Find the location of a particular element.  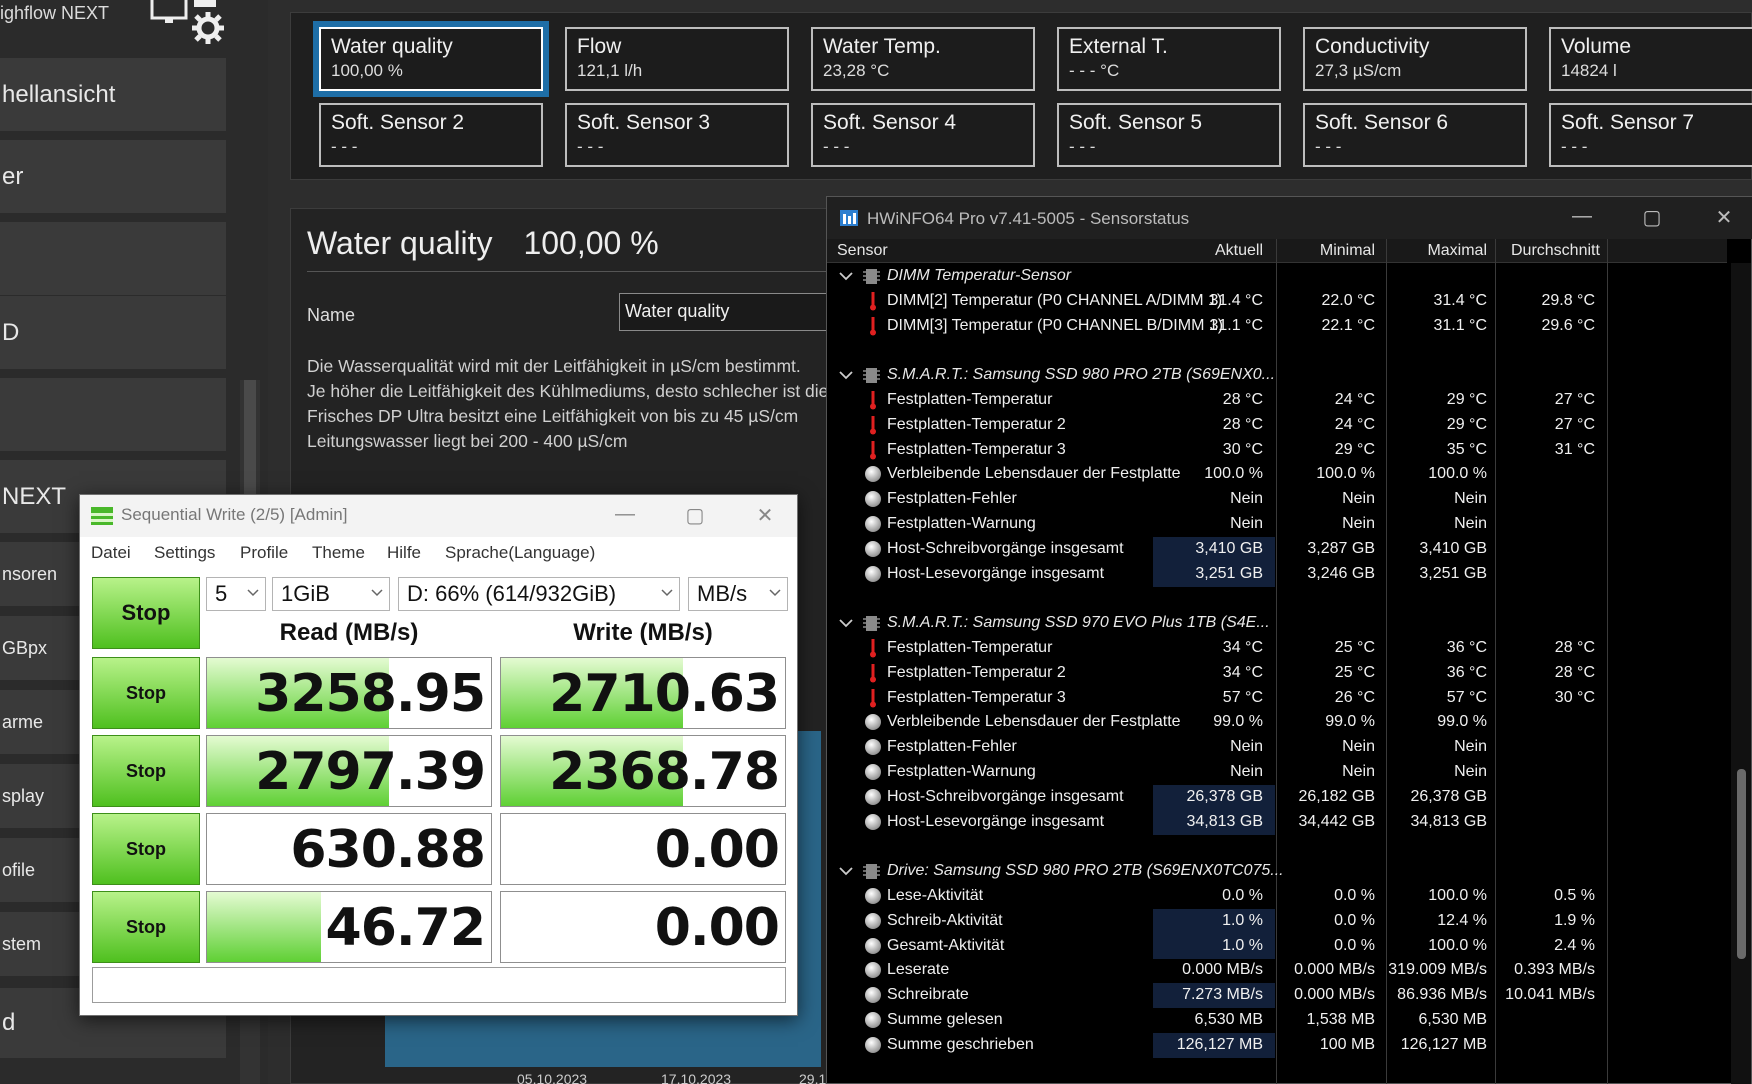

menu-settings: Settings is located at coordinates (184, 553).